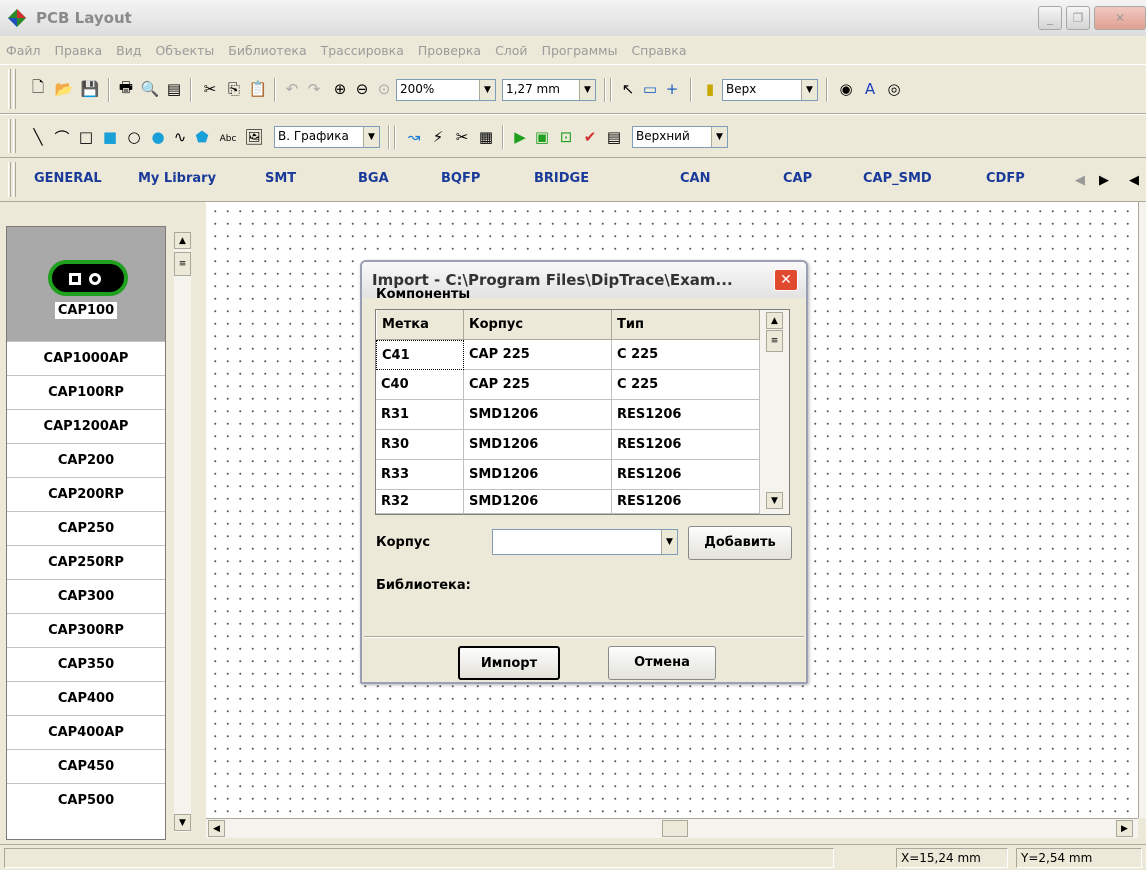  I want to click on copy-icon: ⎘, so click(234, 89).